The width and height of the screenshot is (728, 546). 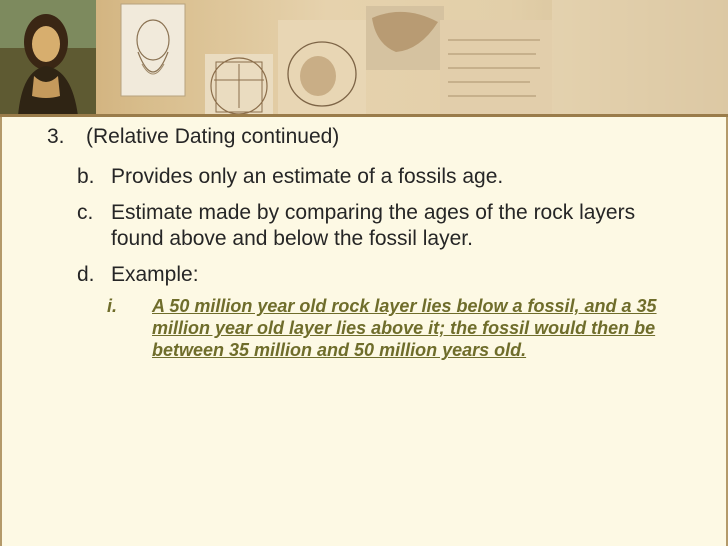 I want to click on point-marker: c., so click(x=85, y=212).